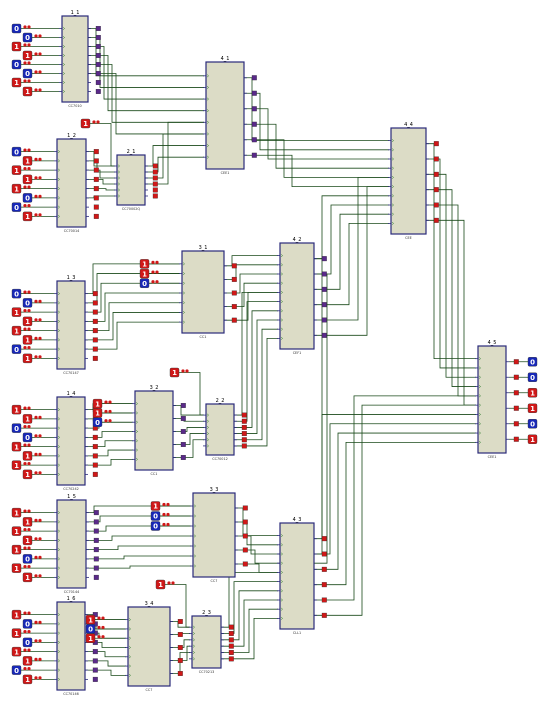  I want to click on chip-part-number: CC70014, so click(72, 231).